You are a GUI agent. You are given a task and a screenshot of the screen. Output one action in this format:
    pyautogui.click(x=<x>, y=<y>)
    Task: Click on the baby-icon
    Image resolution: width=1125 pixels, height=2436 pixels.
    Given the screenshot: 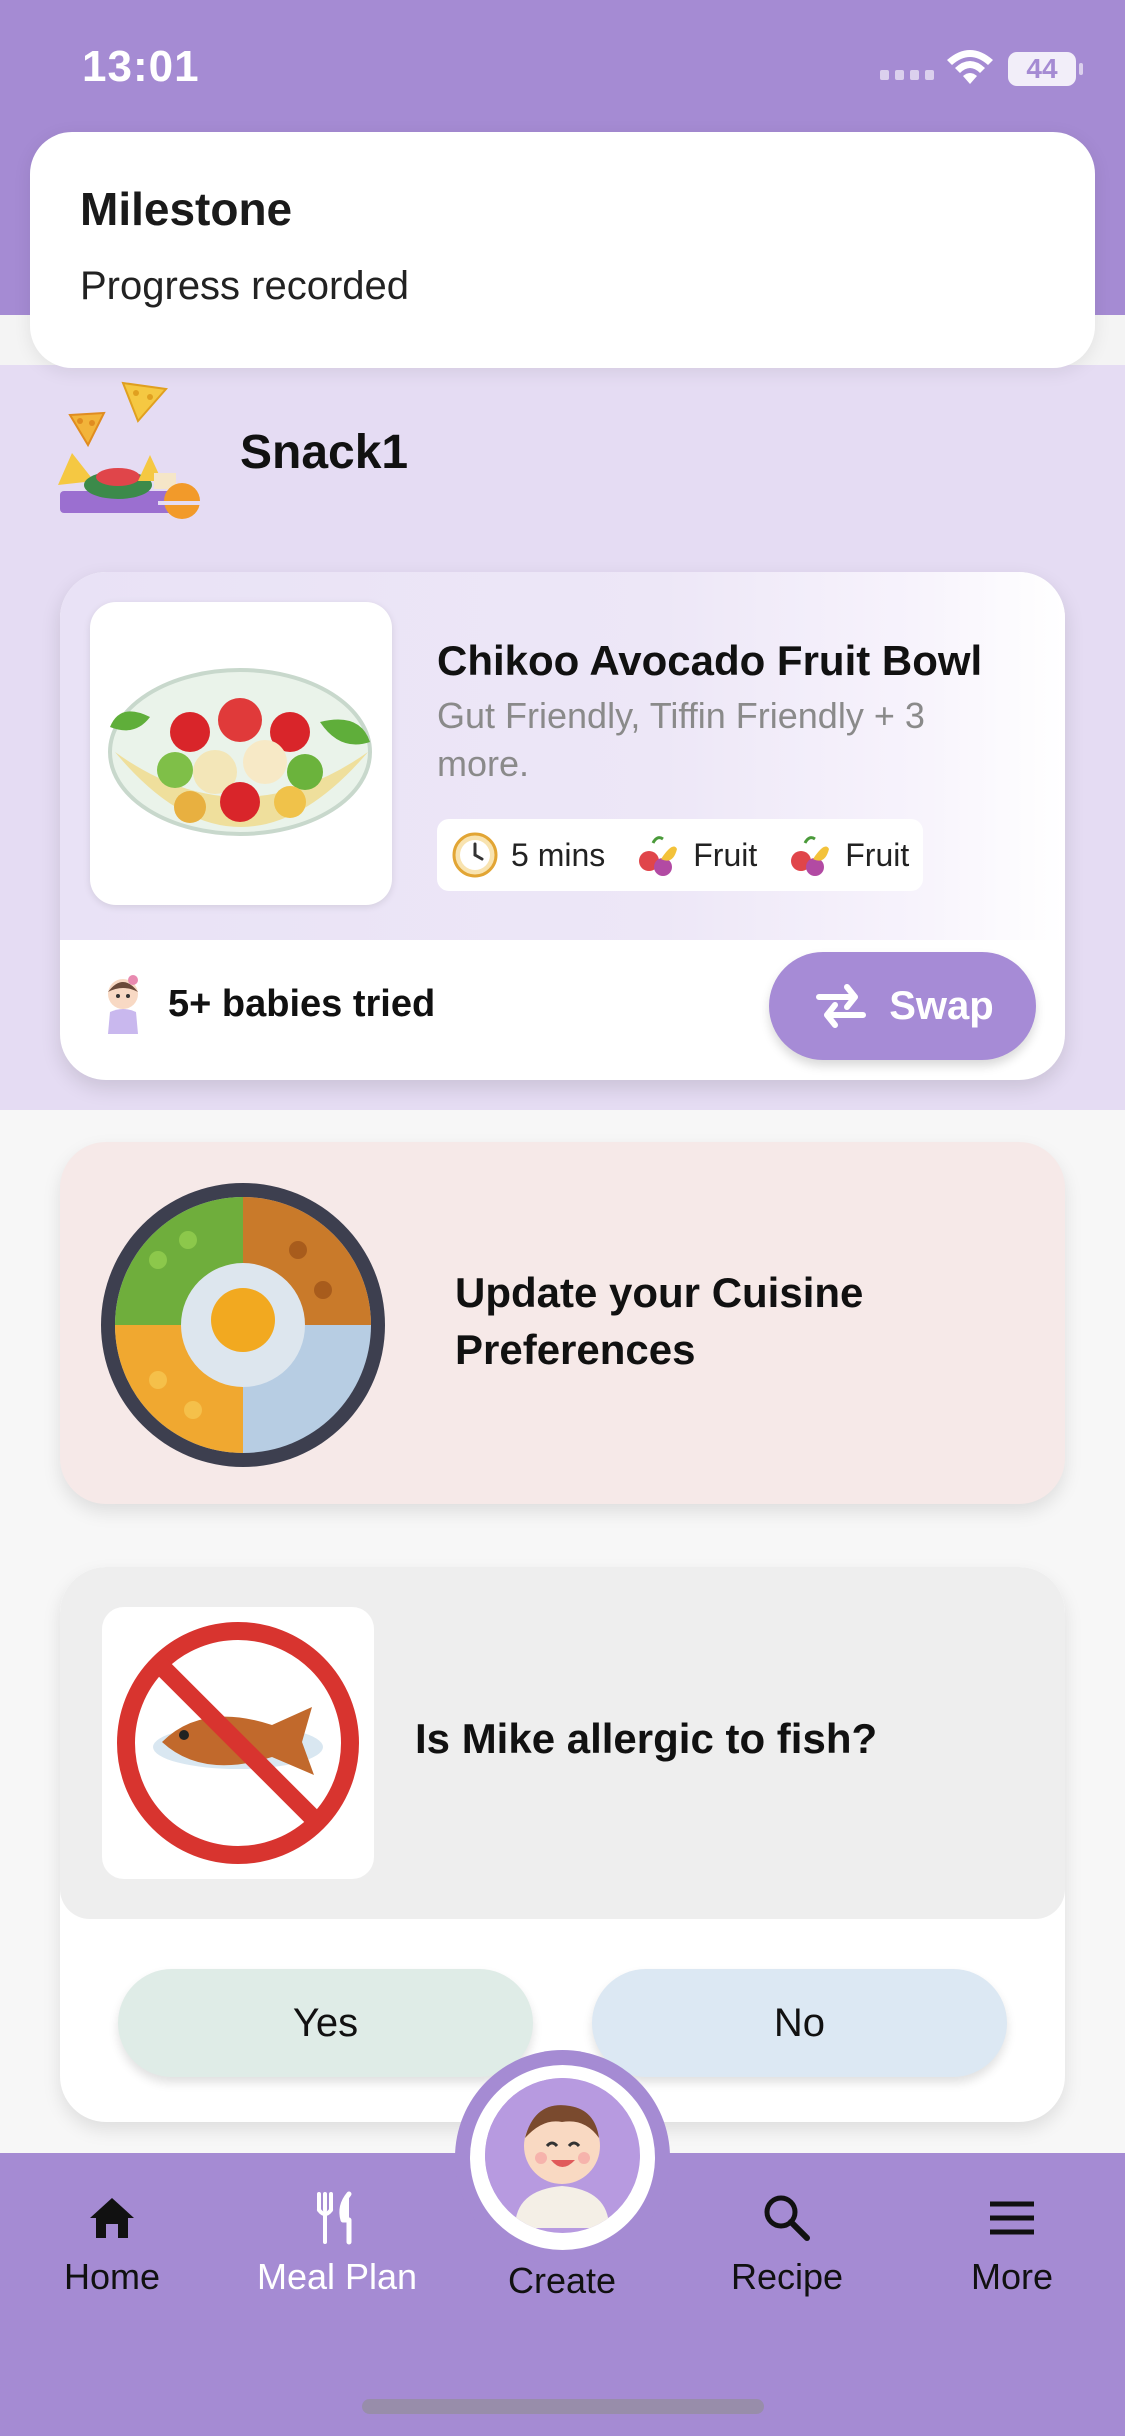 What is the action you would take?
    pyautogui.click(x=123, y=1004)
    